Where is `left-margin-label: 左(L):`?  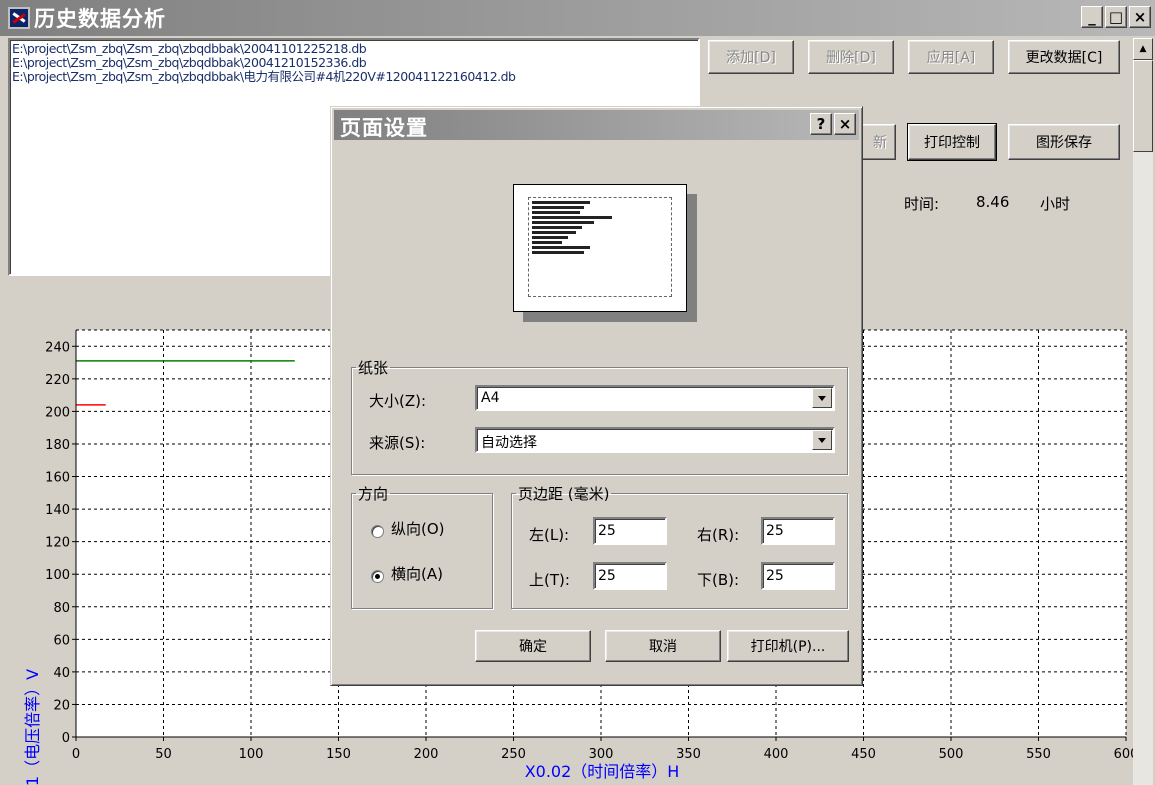
left-margin-label: 左(L): is located at coordinates (549, 535).